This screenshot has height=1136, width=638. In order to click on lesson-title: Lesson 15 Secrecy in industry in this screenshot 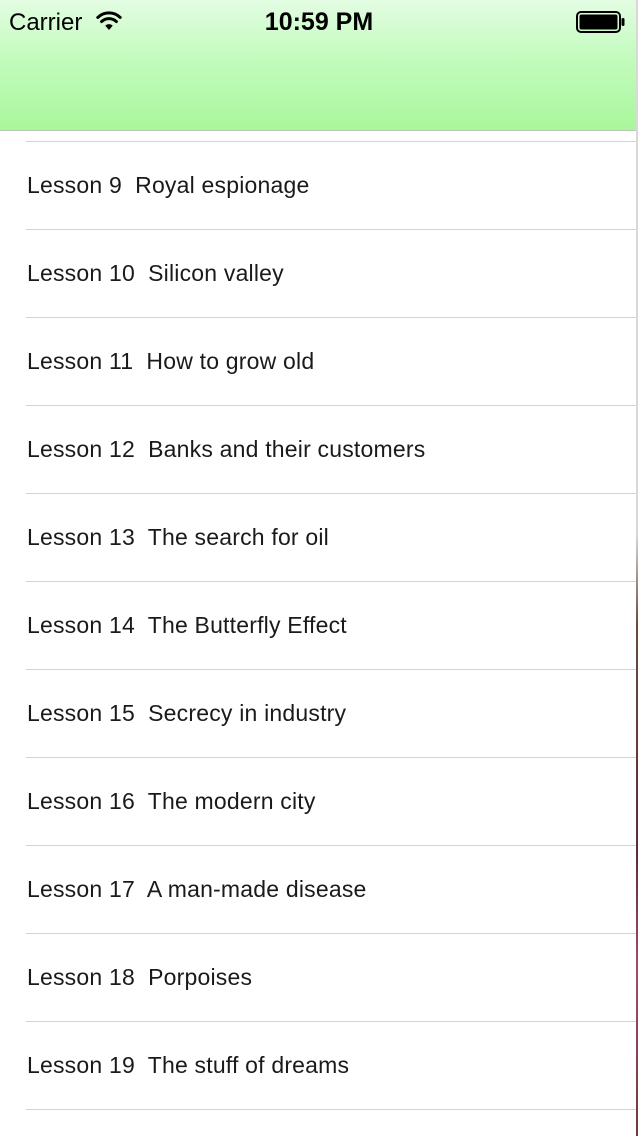, I will do `click(187, 713)`.